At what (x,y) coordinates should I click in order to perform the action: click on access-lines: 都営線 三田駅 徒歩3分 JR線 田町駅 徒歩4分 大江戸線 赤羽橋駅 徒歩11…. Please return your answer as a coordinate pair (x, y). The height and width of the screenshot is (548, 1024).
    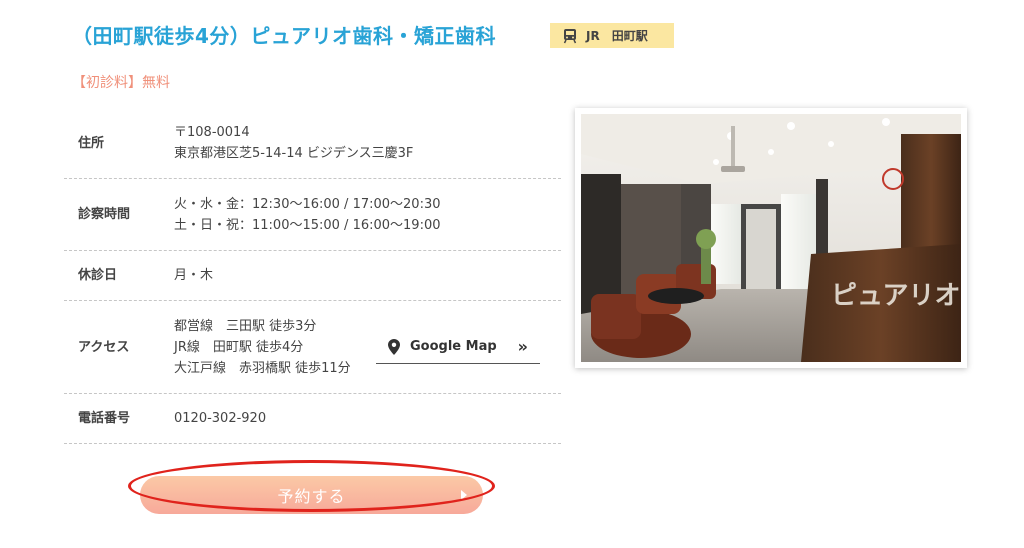
    Looking at the image, I should click on (274, 347).